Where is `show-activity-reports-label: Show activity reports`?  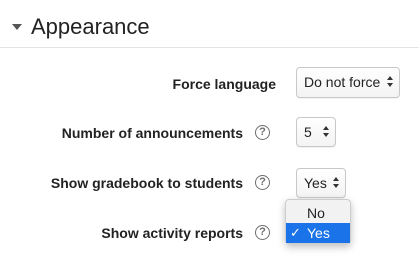 show-activity-reports-label: Show activity reports is located at coordinates (172, 233).